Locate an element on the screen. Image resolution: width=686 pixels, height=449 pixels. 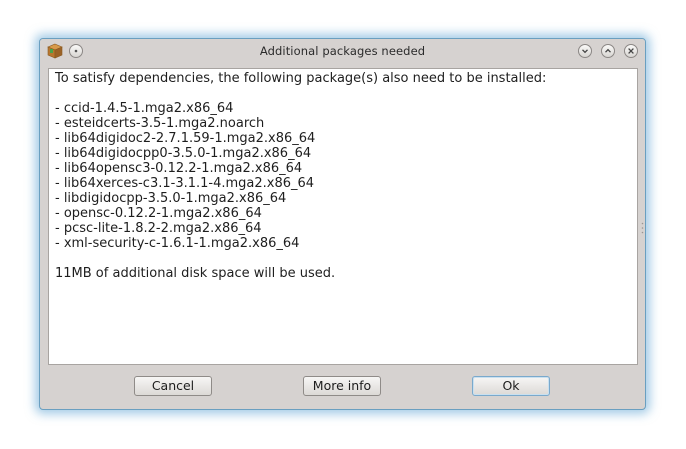
package-item: - libdigidocpp-3.5.0-1.mga2.x86_64 is located at coordinates (171, 198).